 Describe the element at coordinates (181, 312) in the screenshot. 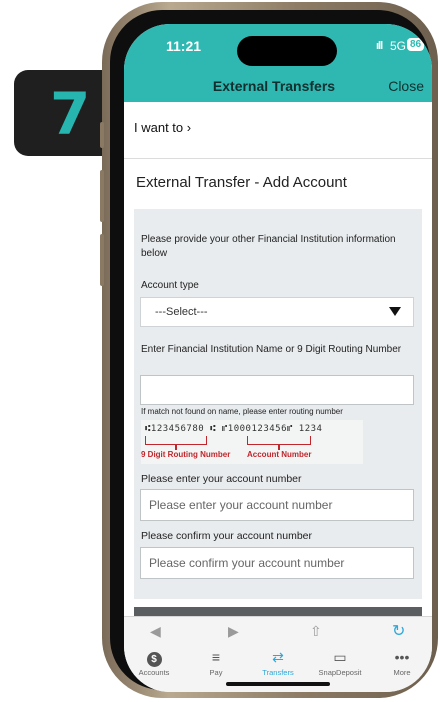

I see `account-type-value: ---Select---` at that location.